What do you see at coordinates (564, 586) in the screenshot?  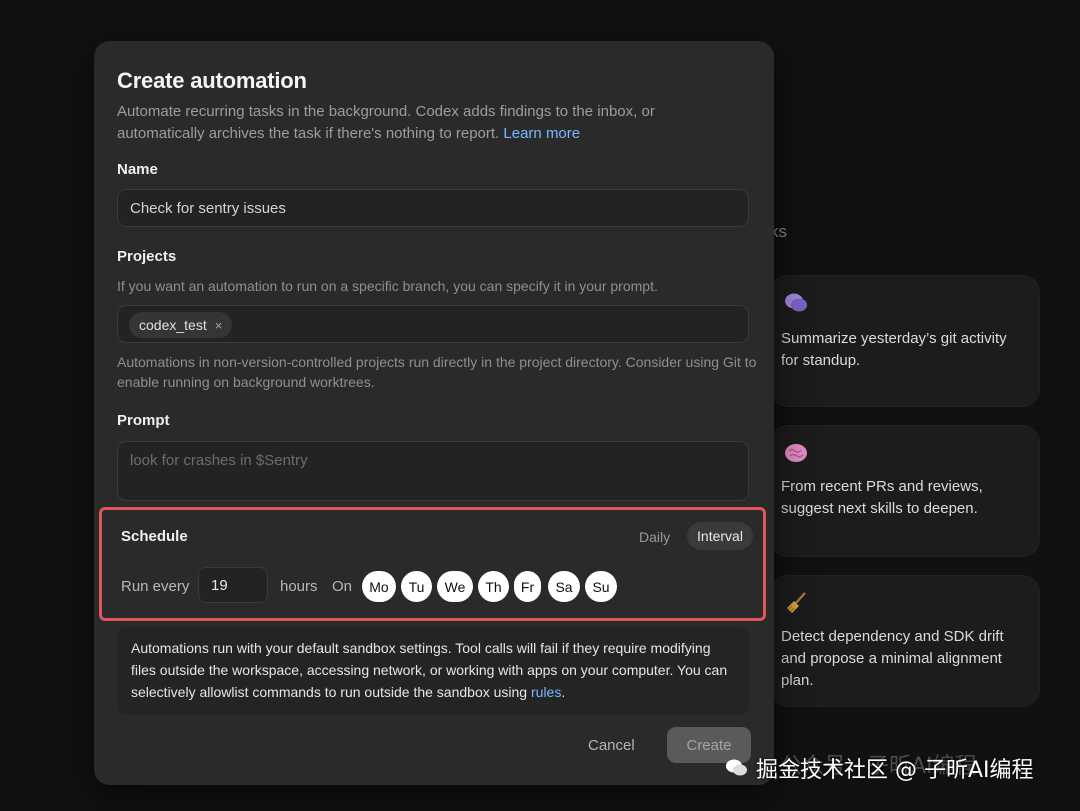 I see `day-toggle-sa: Sa` at bounding box center [564, 586].